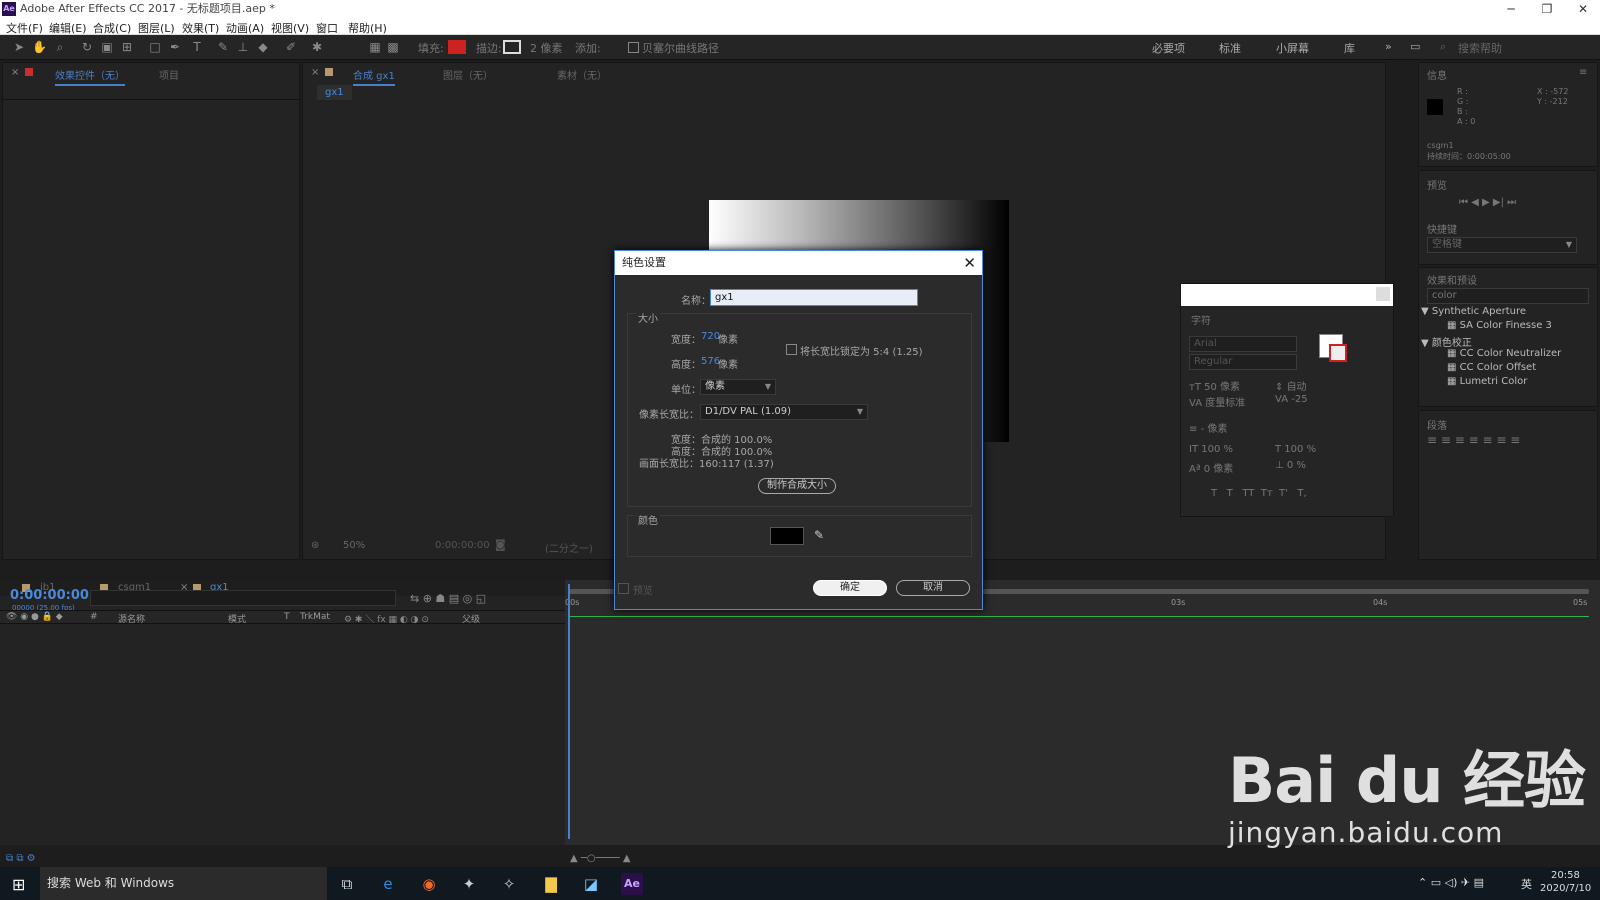 This screenshot has height=900, width=1600. What do you see at coordinates (24, 28) in the screenshot?
I see `menu-file: 文件(F)` at bounding box center [24, 28].